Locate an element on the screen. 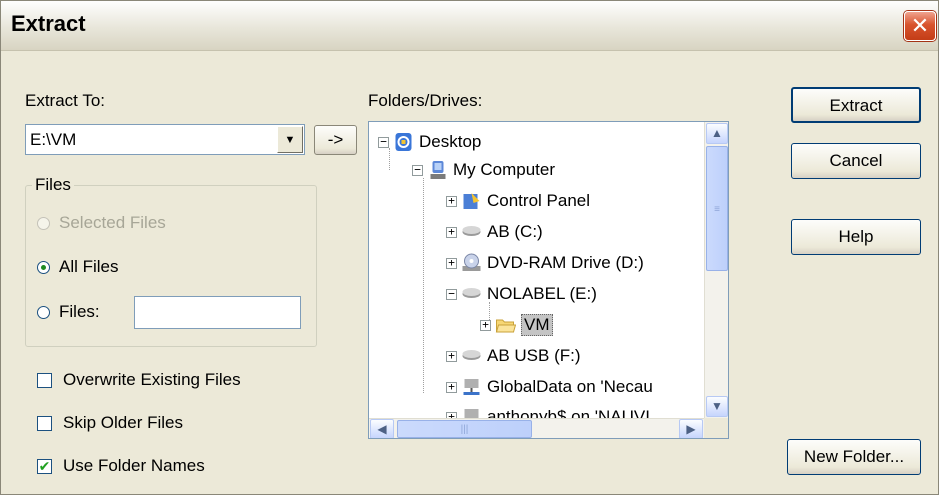 This screenshot has width=939, height=495. scroll-thumb: ≡ is located at coordinates (717, 208).